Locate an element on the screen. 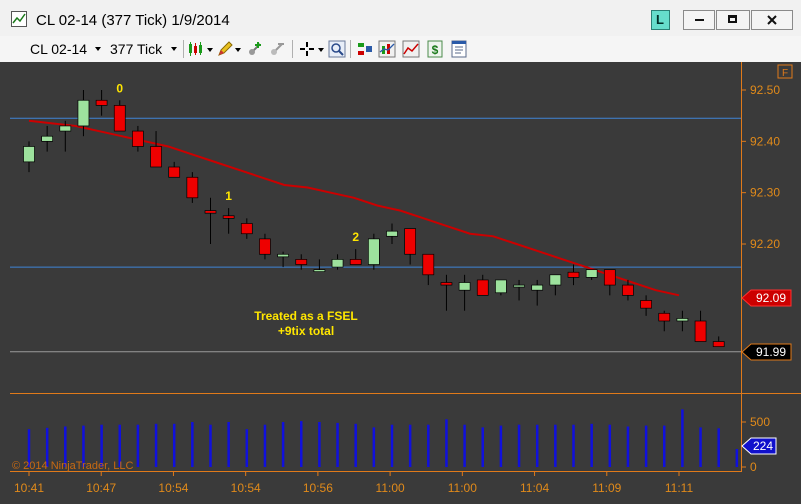 The width and height of the screenshot is (801, 504). pencil-draw-icon is located at coordinates (225, 49).